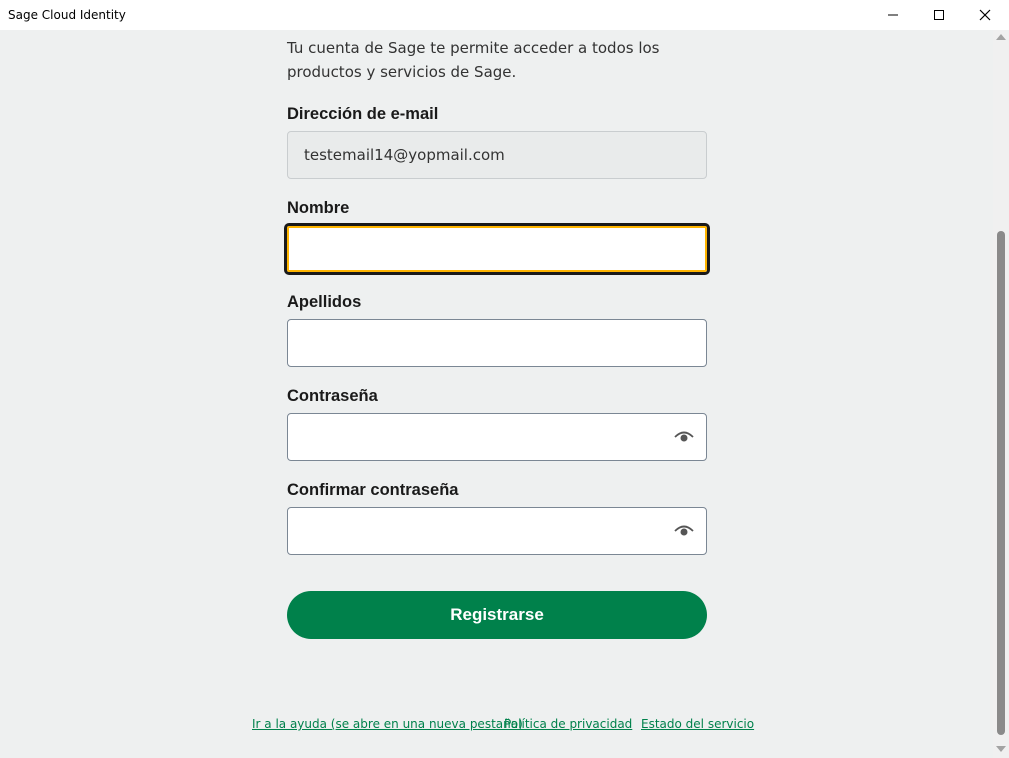  I want to click on privacy-policy-link: Política de privacidad, so click(568, 724).